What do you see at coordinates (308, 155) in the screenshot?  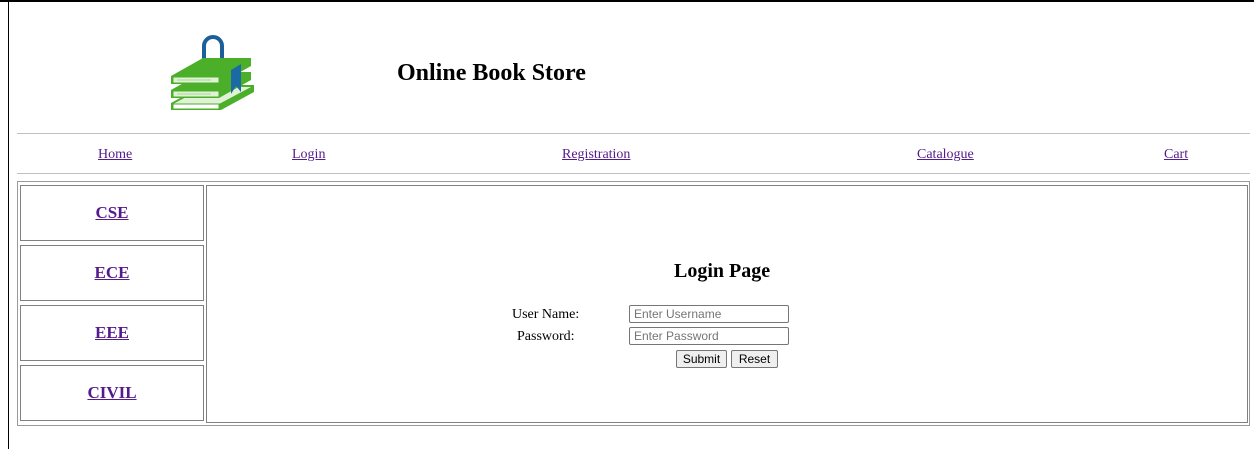 I see `nav-link-login: Login` at bounding box center [308, 155].